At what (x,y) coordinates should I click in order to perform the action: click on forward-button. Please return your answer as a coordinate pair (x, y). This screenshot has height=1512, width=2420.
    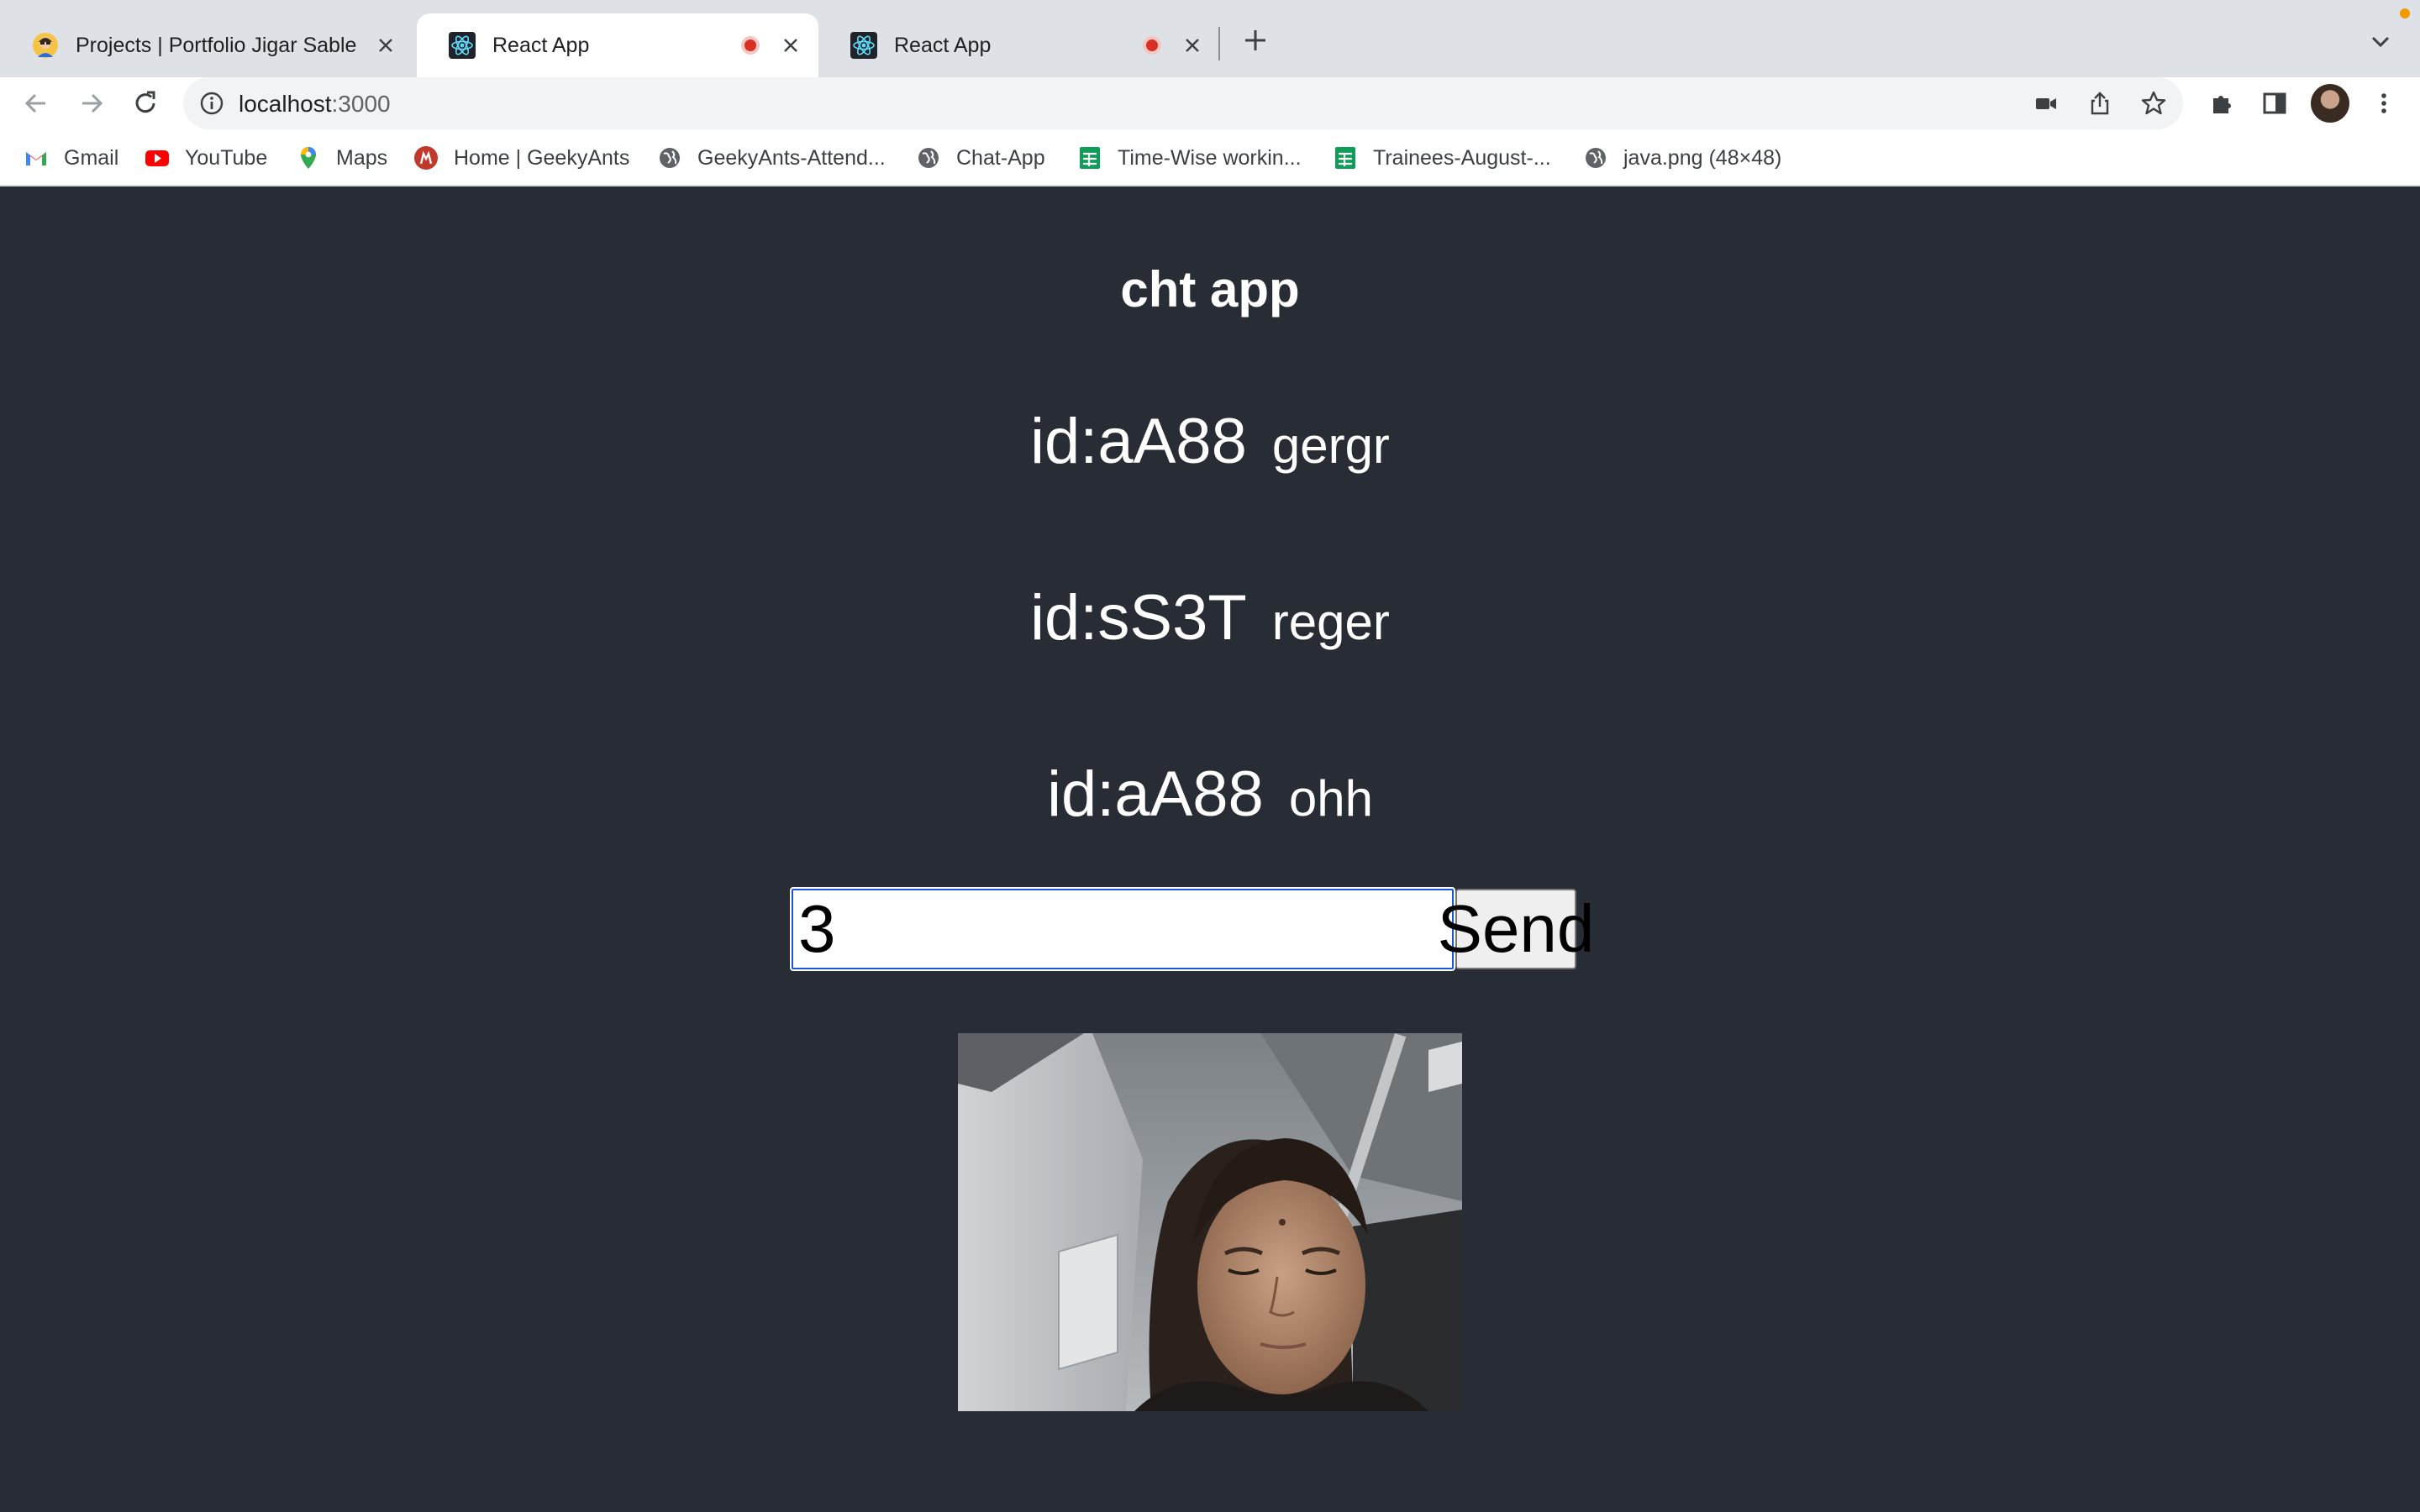
    Looking at the image, I should click on (92, 103).